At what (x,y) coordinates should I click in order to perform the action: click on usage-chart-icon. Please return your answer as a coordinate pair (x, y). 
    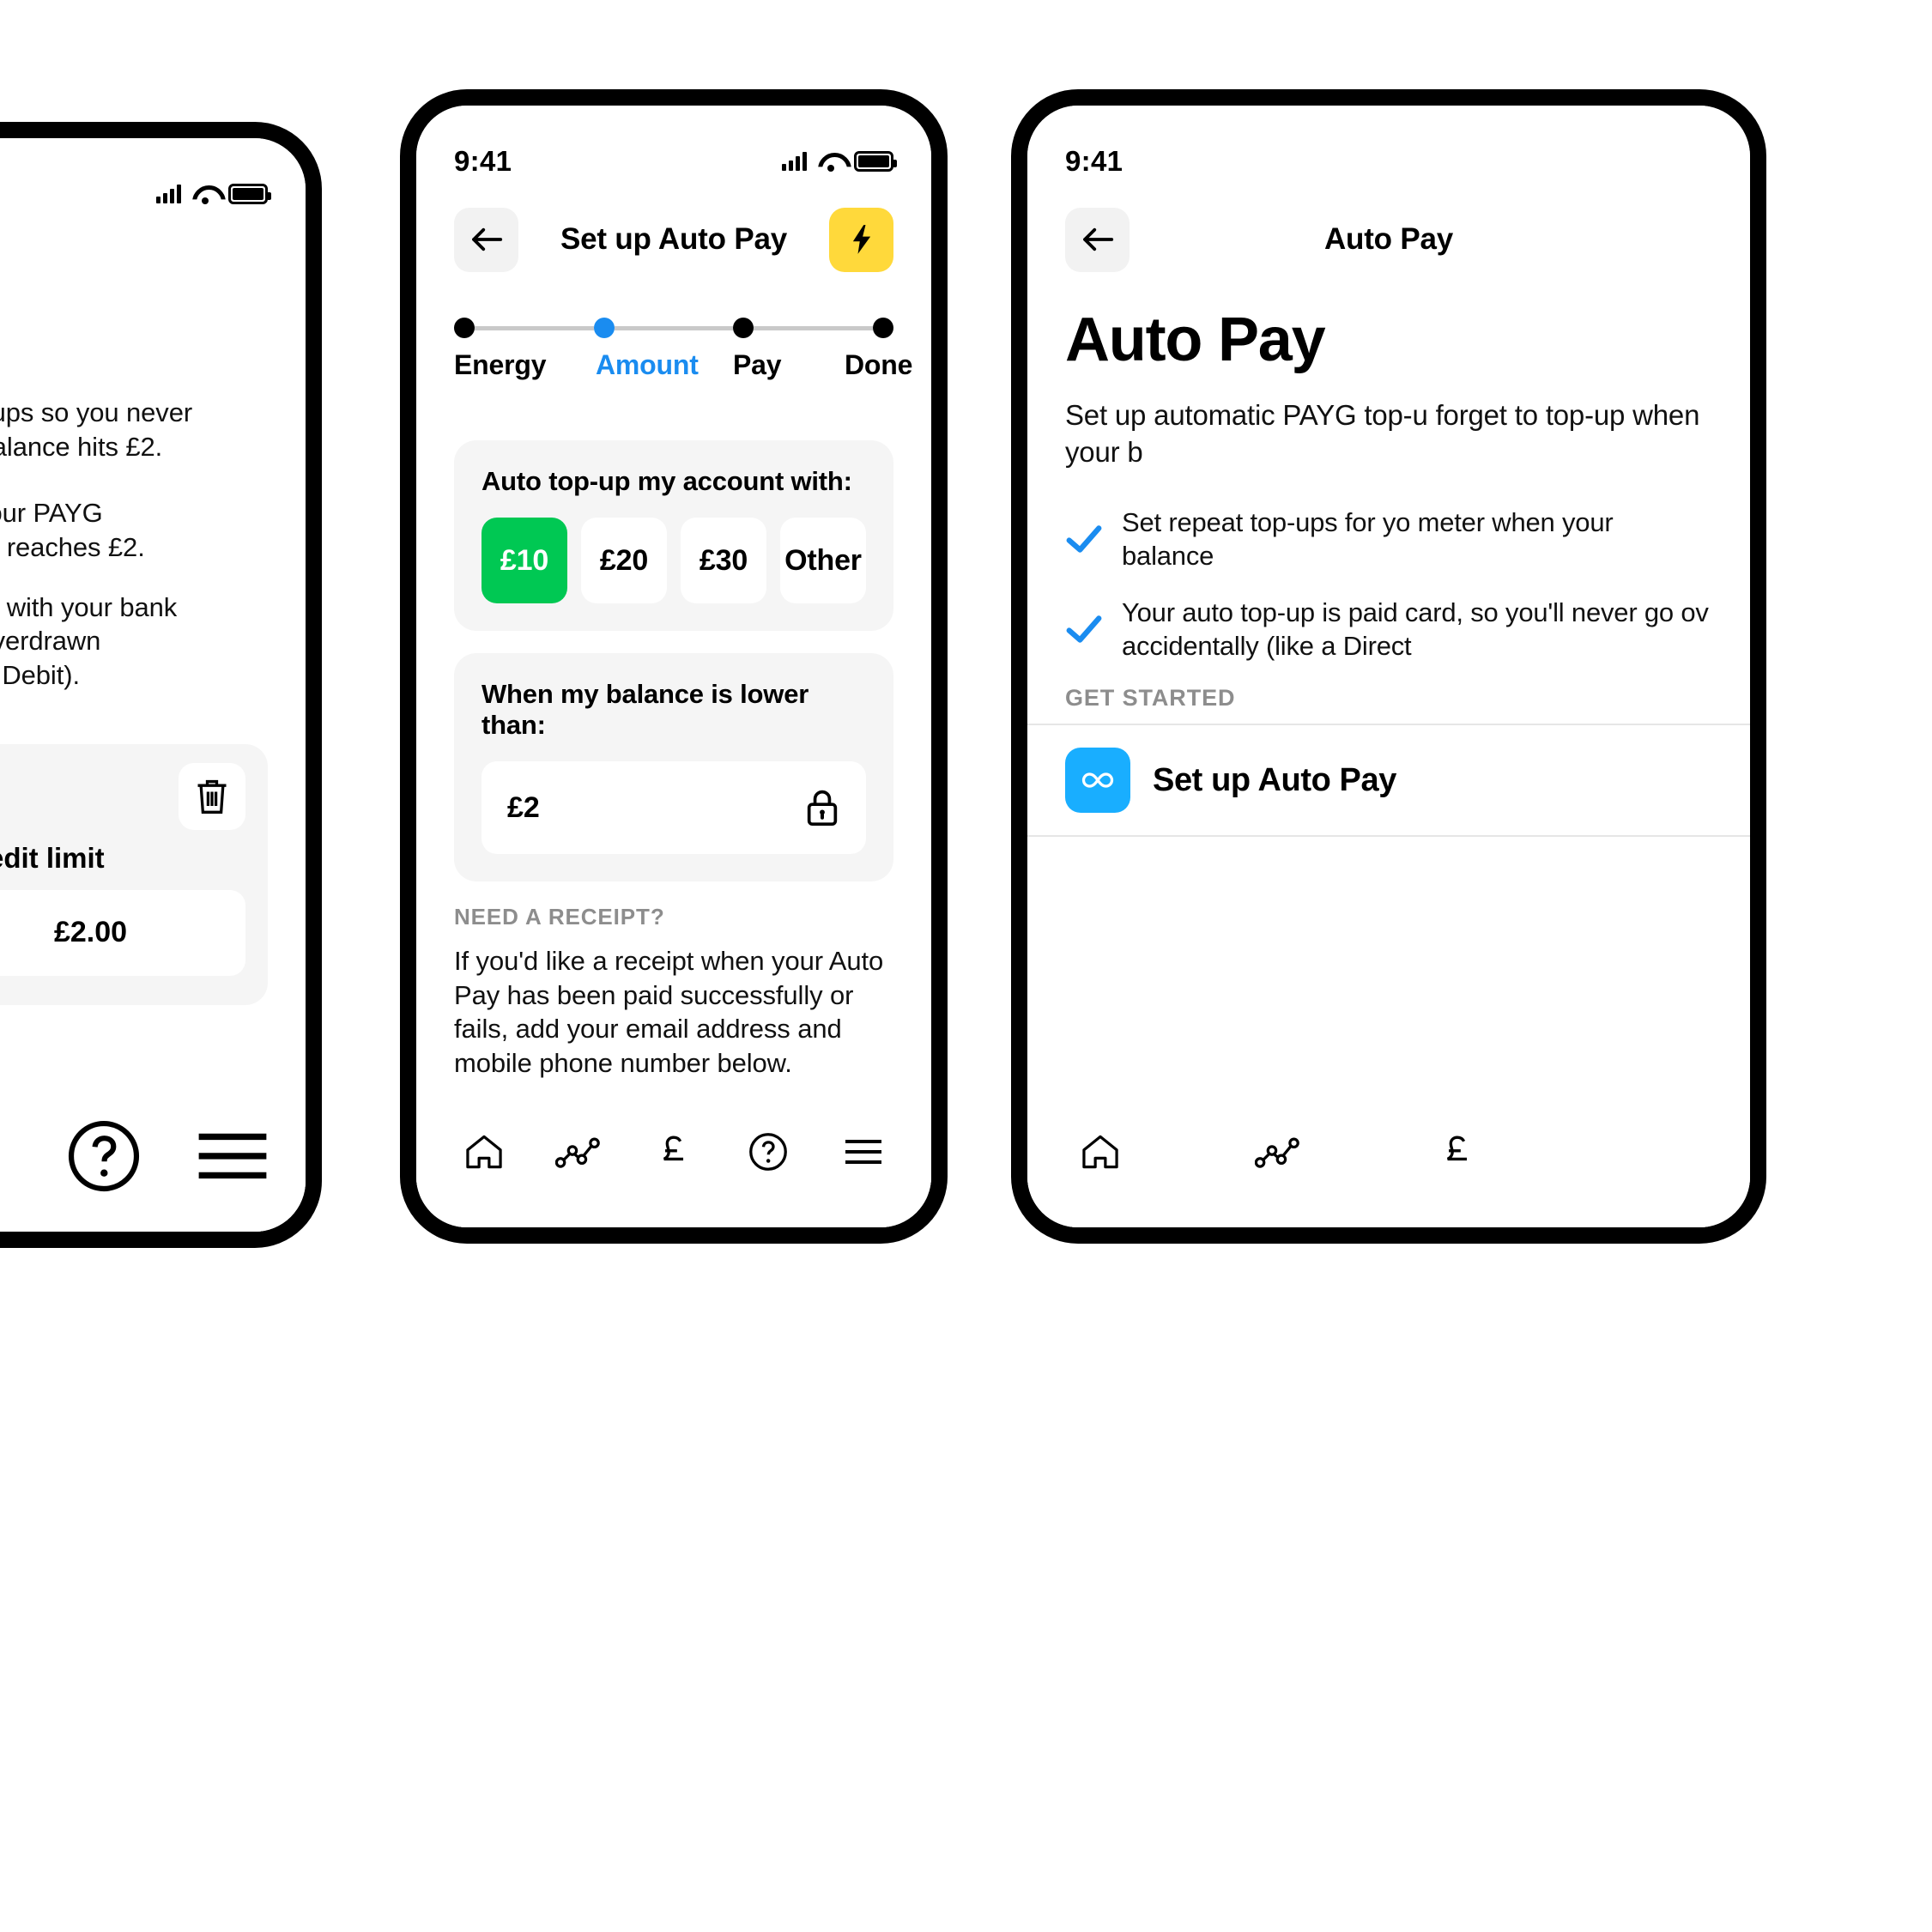
    Looking at the image, I should click on (577, 1153).